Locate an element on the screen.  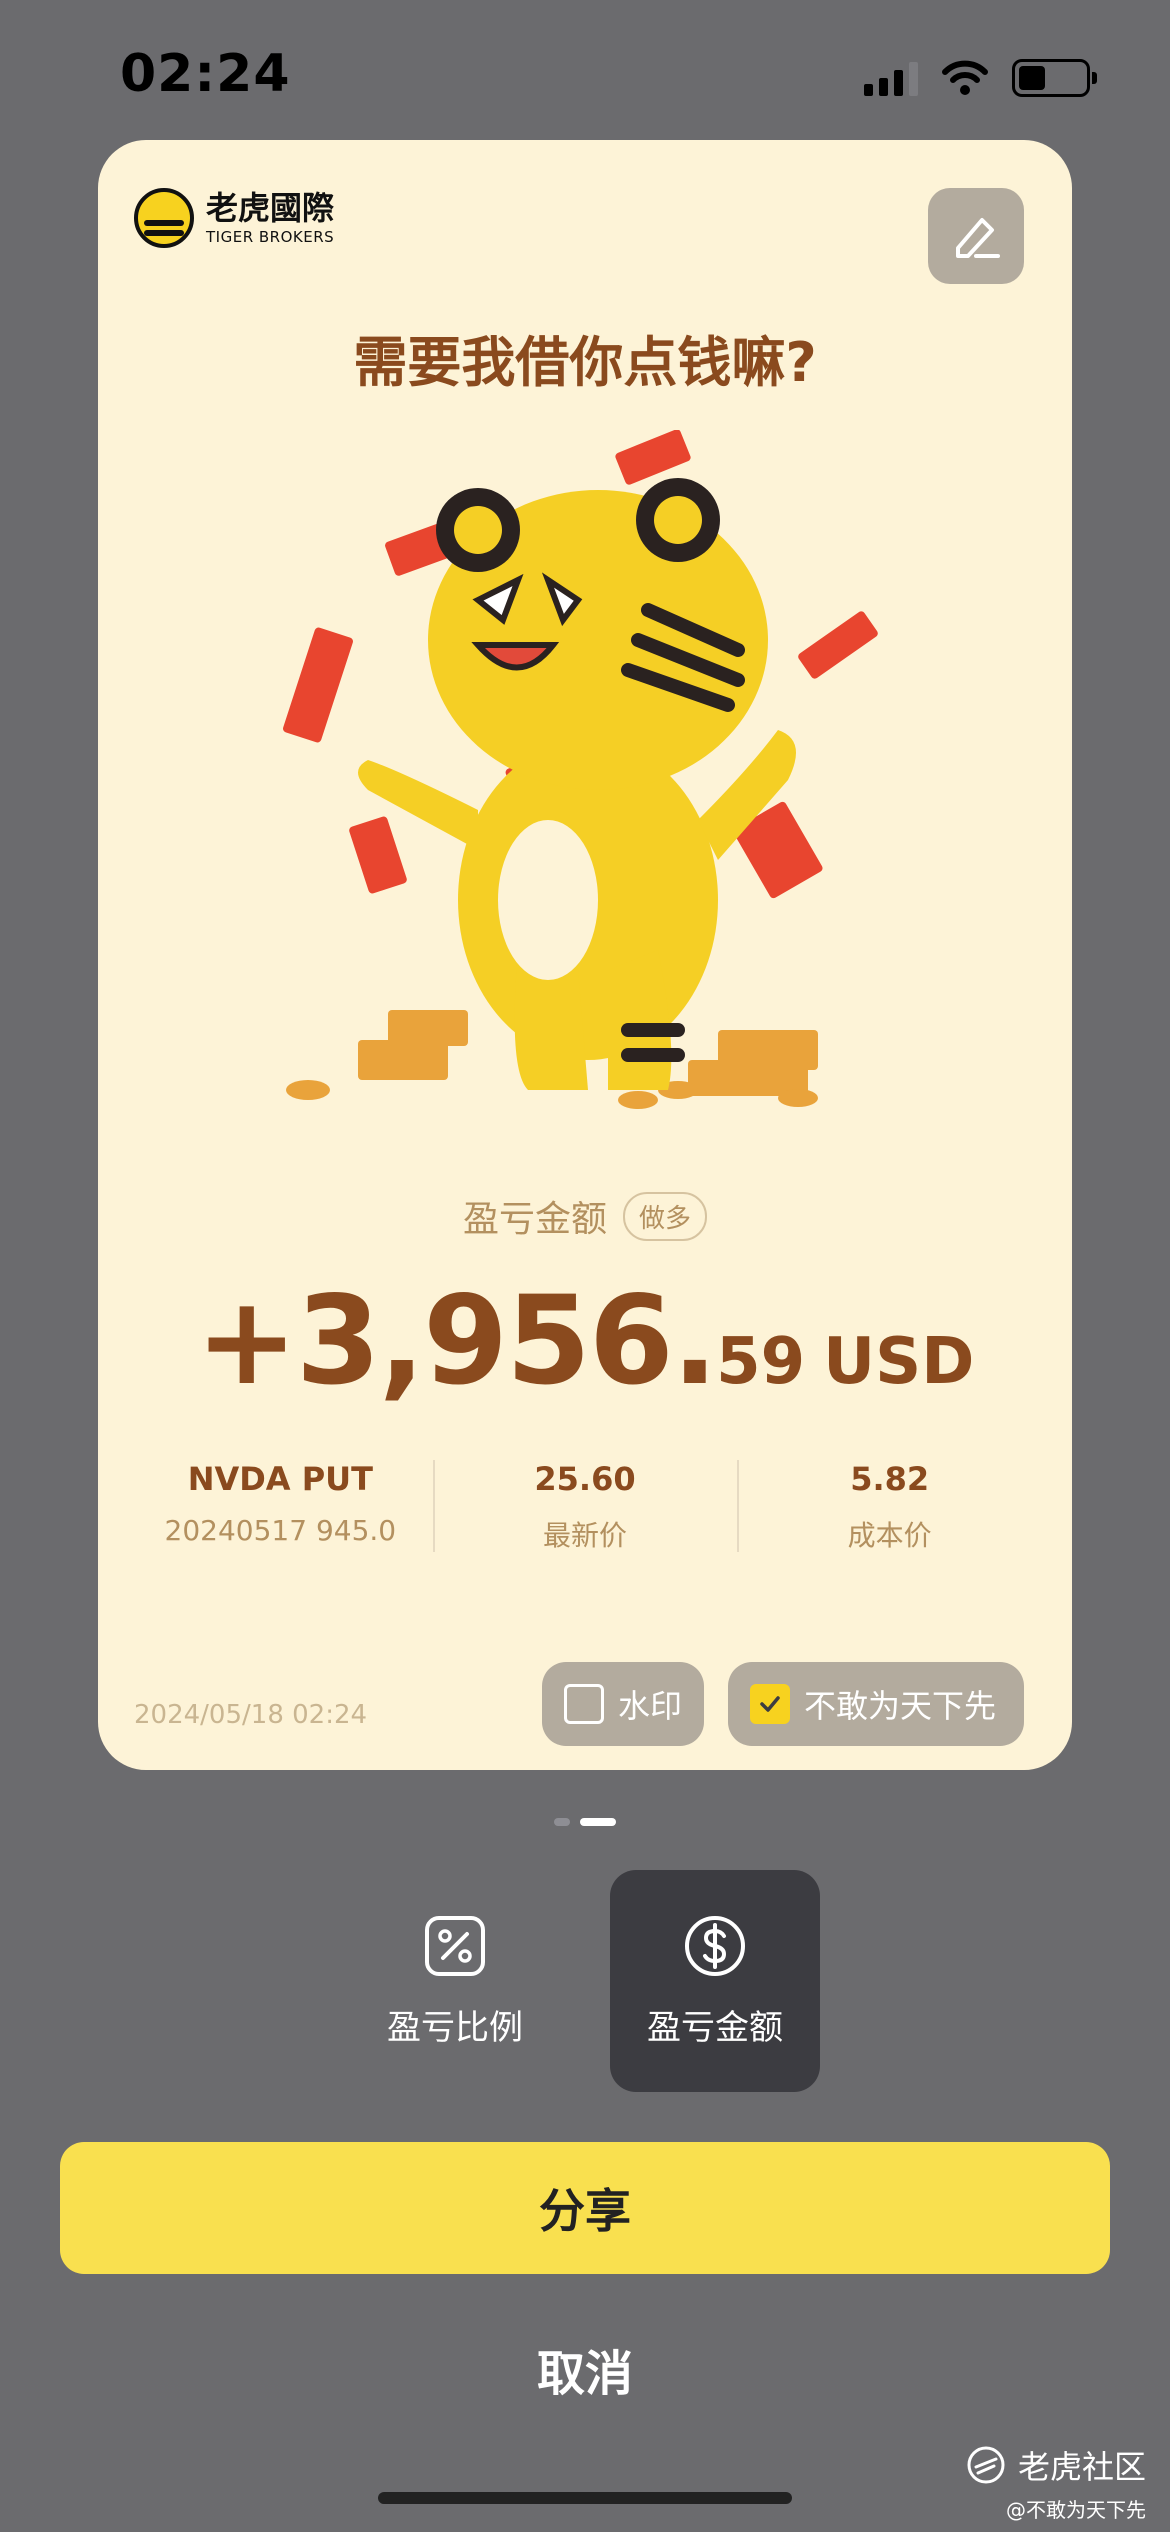
community-watermark: 老虎社区 is located at coordinates (1056, 2465).